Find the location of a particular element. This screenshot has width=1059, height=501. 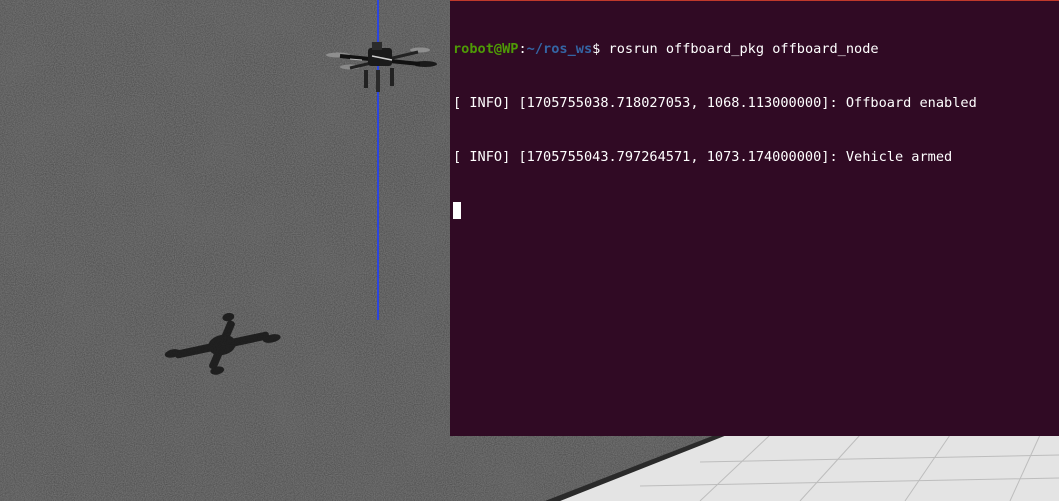

prompt-symbol: $ is located at coordinates (600, 49).